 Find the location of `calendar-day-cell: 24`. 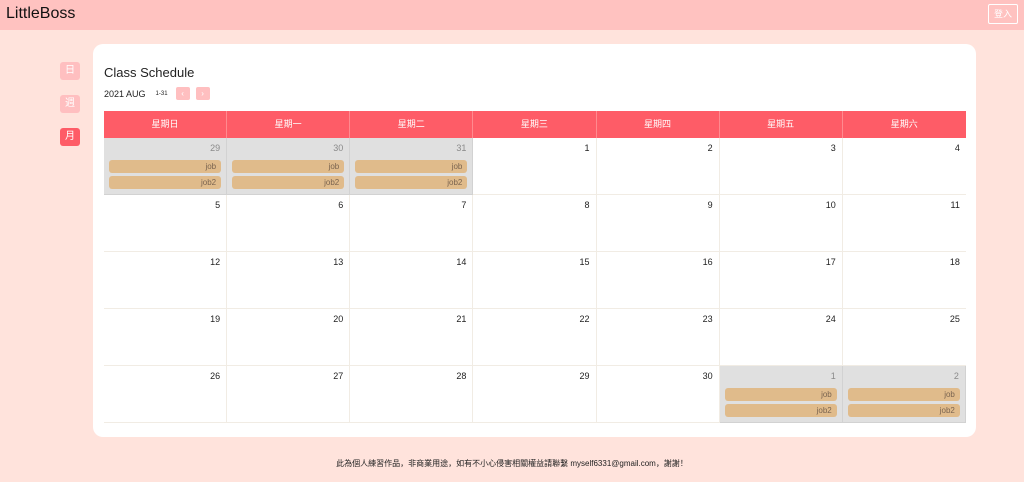

calendar-day-cell: 24 is located at coordinates (781, 337).